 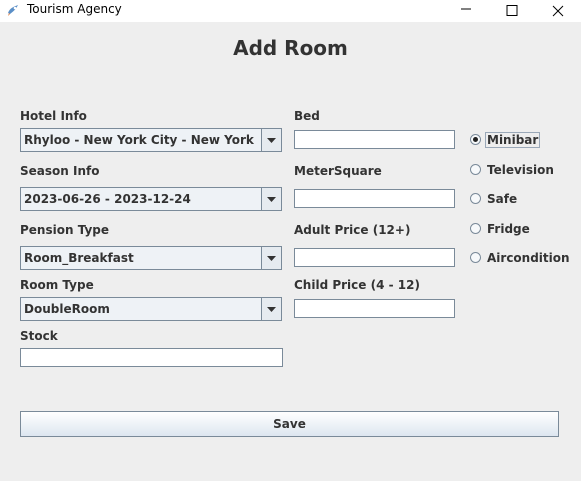 What do you see at coordinates (65, 230) in the screenshot?
I see `pension-type-label: Pension Type` at bounding box center [65, 230].